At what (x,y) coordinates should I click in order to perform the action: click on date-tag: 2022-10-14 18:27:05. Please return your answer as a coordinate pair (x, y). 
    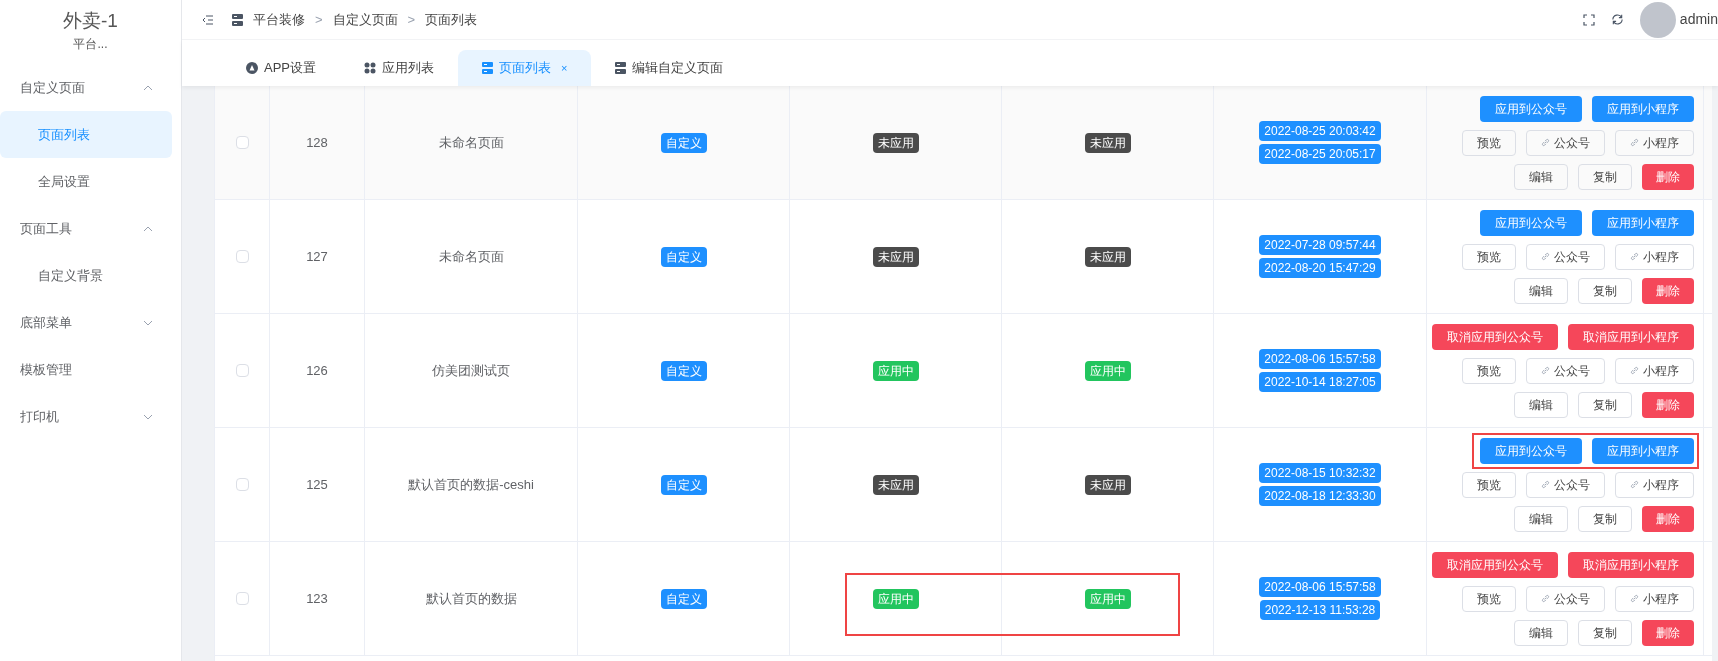
    Looking at the image, I should click on (1320, 382).